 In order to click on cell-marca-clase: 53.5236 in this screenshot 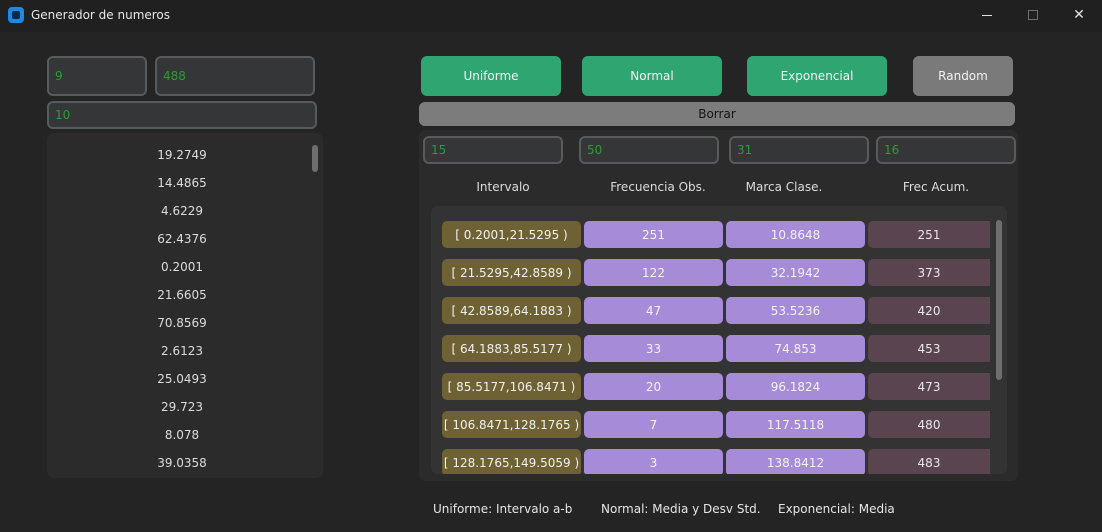, I will do `click(795, 310)`.